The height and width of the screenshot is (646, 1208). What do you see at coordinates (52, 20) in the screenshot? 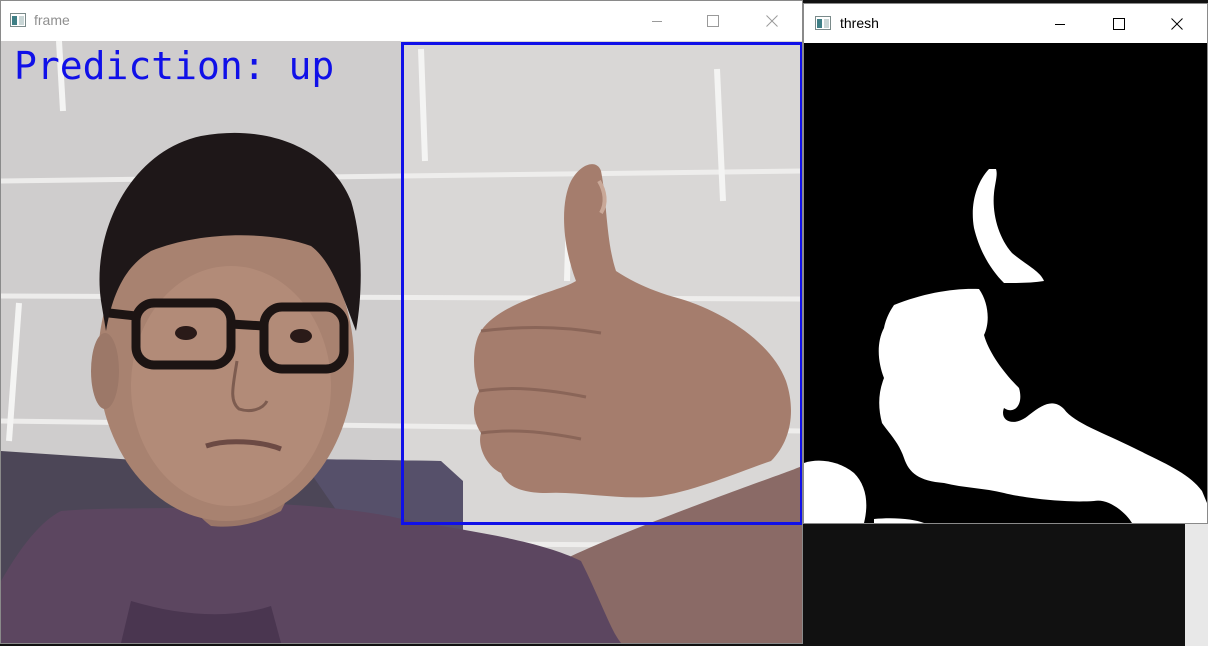
I see `window-title: frame` at bounding box center [52, 20].